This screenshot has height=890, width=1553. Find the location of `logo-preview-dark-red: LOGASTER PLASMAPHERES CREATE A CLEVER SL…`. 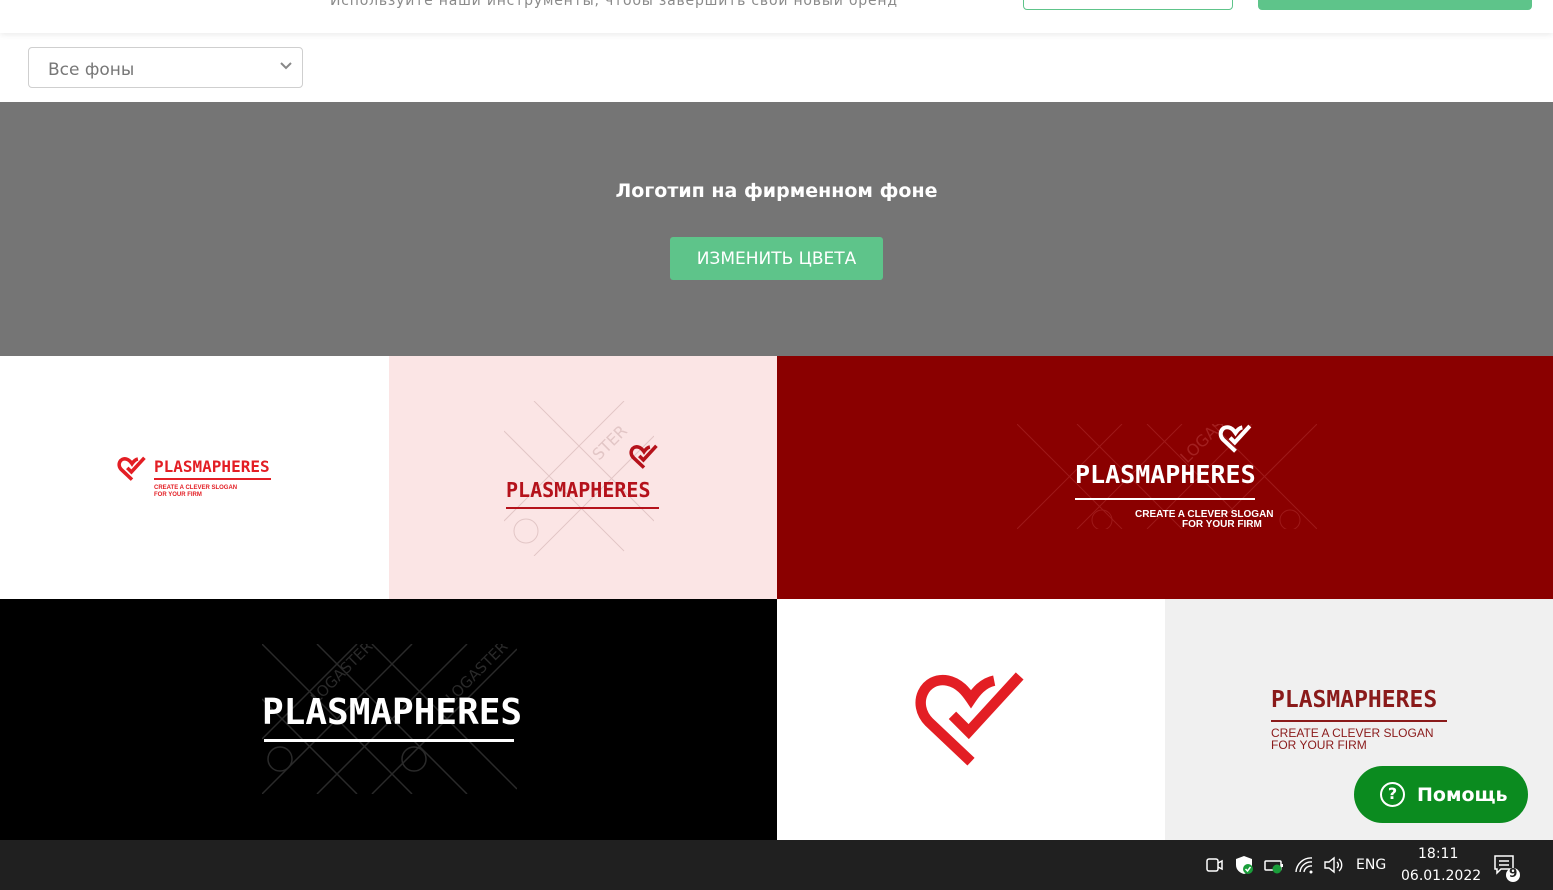

logo-preview-dark-red: LOGASTER PLASMAPHERES CREATE A CLEVER SL… is located at coordinates (1165, 477).